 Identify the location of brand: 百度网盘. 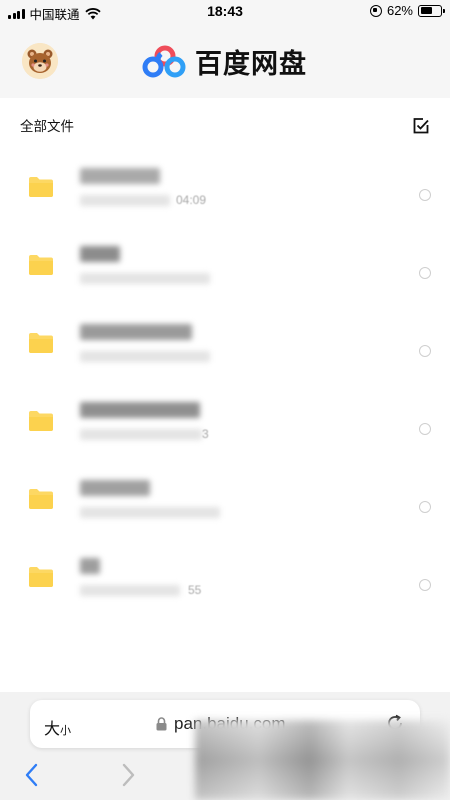
(224, 61).